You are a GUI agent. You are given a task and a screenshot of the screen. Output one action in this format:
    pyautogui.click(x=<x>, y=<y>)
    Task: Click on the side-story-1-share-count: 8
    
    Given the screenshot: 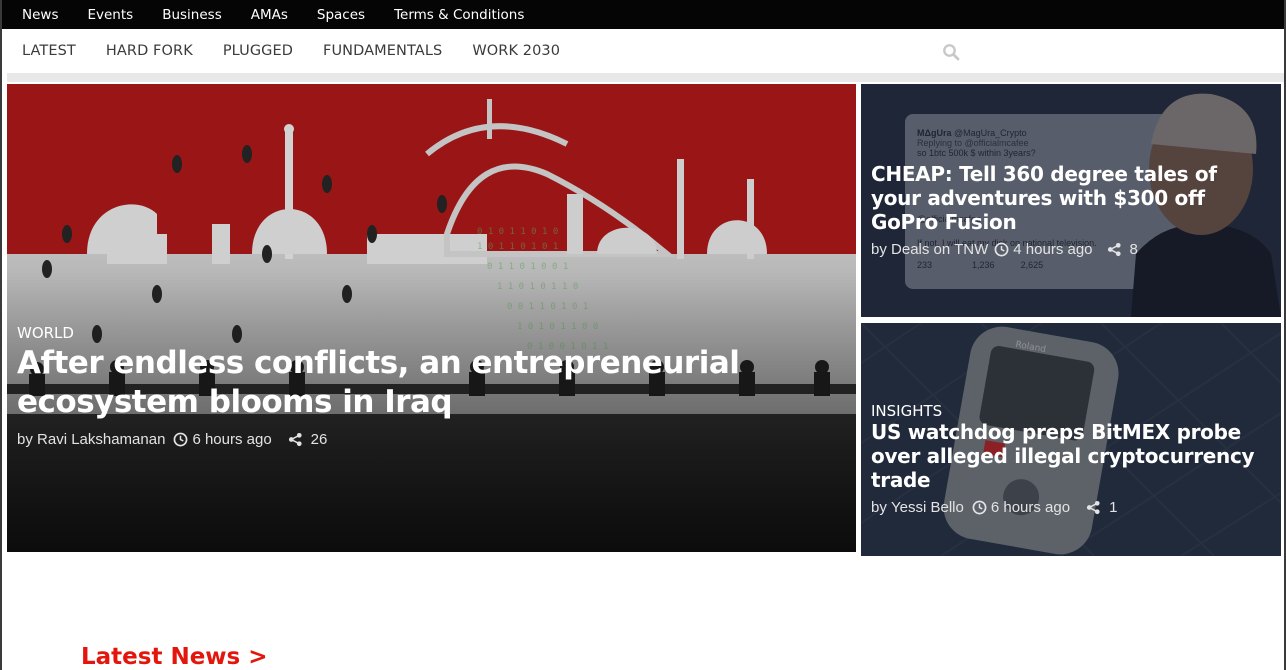 What is the action you would take?
    pyautogui.click(x=1133, y=249)
    